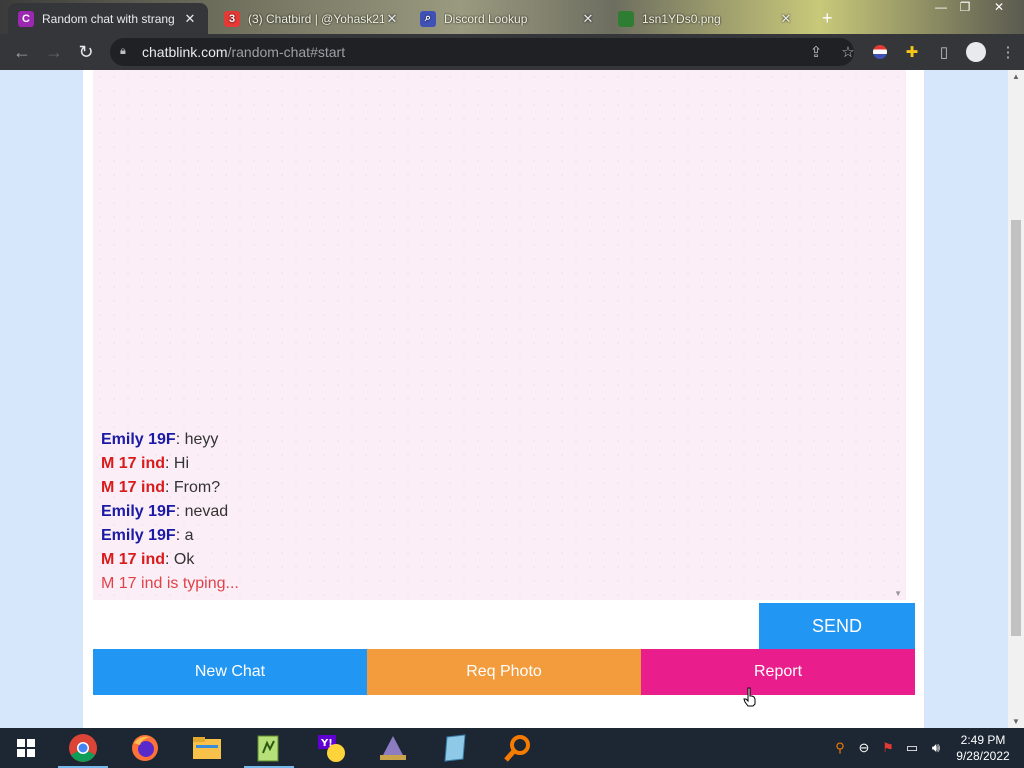  Describe the element at coordinates (486, 18) in the screenshot. I see `tab-title: Discord Lookup` at that location.